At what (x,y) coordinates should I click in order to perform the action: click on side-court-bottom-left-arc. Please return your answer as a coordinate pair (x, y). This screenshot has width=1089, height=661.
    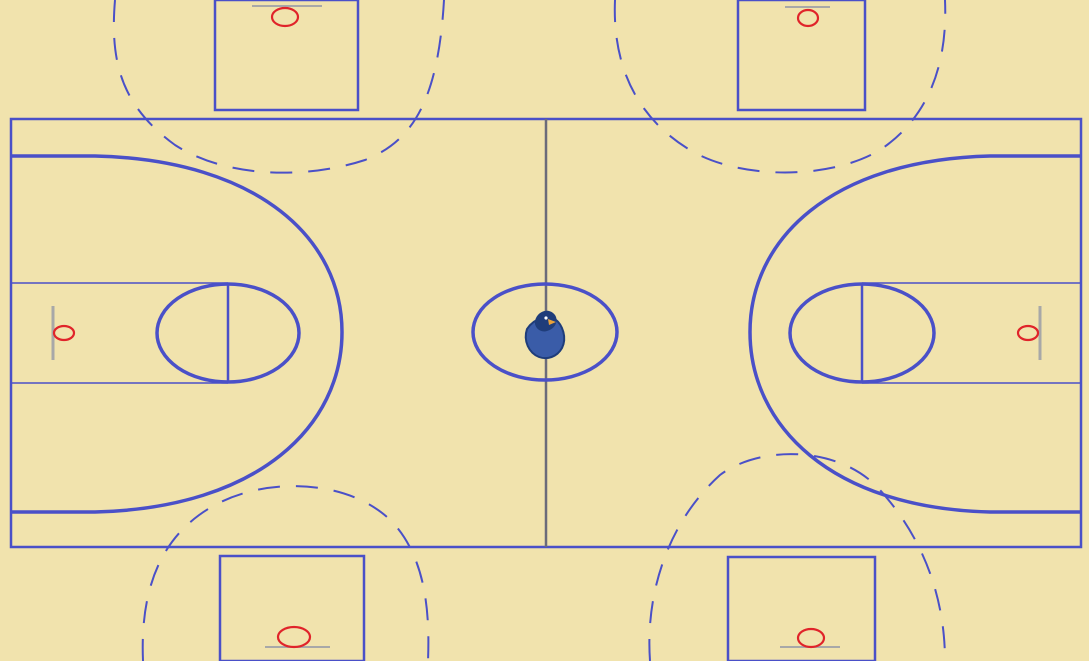
    Looking at the image, I should click on (285, 573).